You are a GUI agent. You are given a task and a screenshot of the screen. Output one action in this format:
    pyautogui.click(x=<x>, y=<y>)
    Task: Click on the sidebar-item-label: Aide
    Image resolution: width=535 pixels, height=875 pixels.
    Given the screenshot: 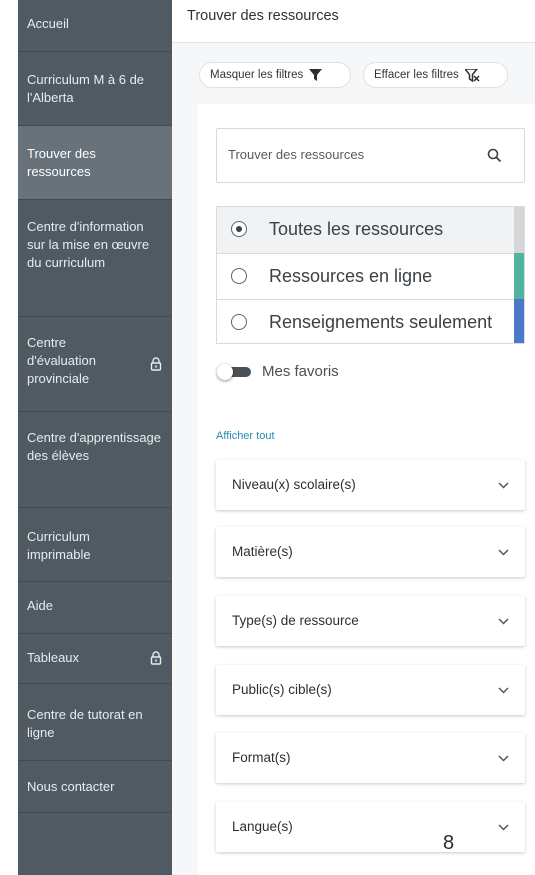 What is the action you would take?
    pyautogui.click(x=40, y=605)
    